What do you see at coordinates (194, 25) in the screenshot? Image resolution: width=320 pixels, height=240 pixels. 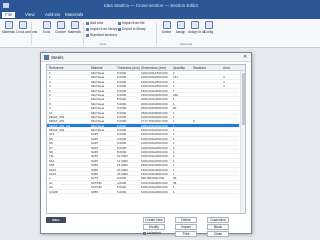 I see `assign-all-icon` at bounding box center [194, 25].